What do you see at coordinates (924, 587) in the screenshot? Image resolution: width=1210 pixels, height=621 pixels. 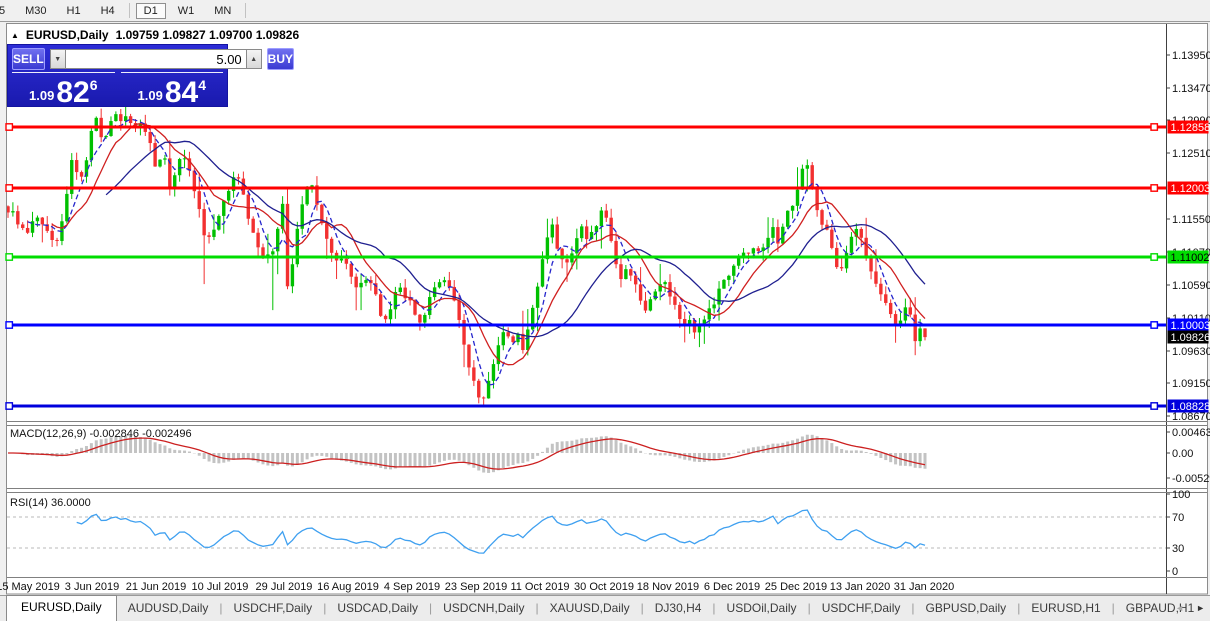 I see `date-label: 31 Jan 2020` at bounding box center [924, 587].